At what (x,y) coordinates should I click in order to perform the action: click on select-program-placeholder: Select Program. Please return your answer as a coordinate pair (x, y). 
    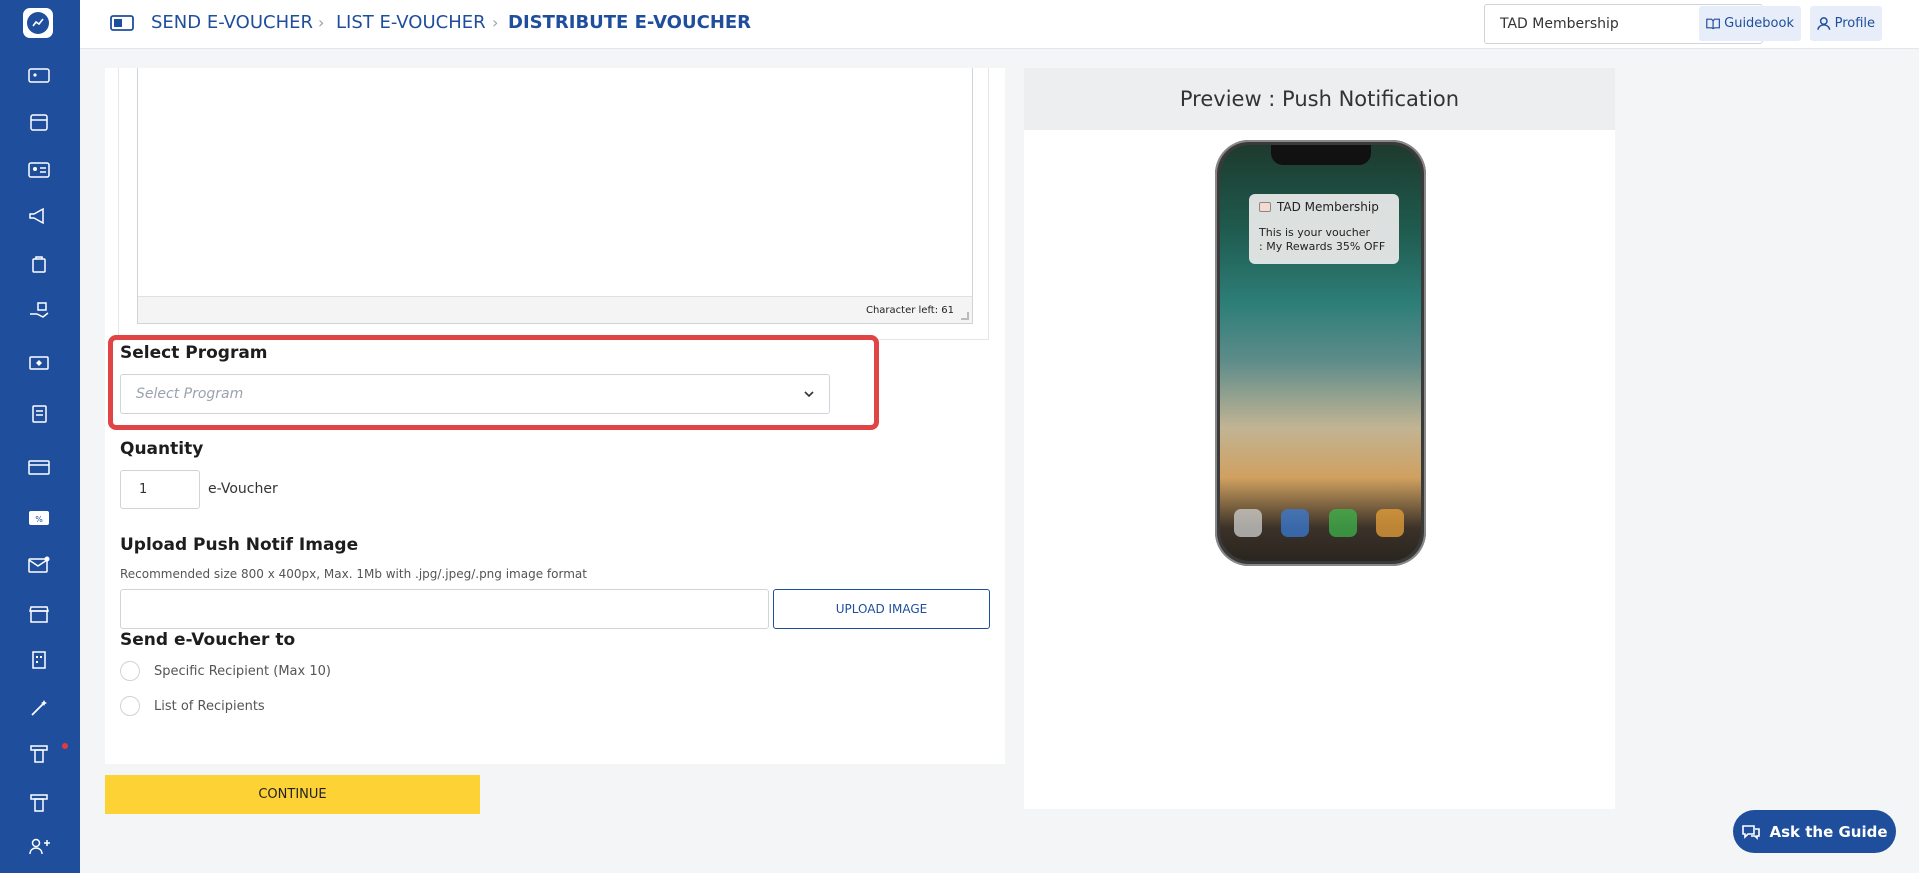
    Looking at the image, I should click on (190, 394).